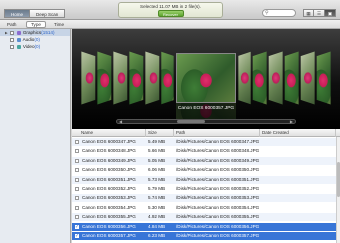 The width and height of the screenshot is (340, 243). I want to click on cell-size: 5.49 MB, so click(157, 141).